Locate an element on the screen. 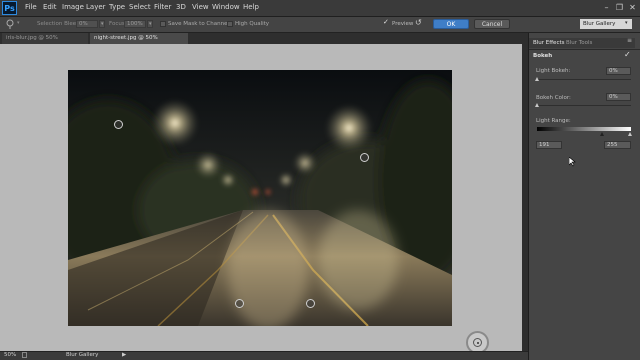 The height and width of the screenshot is (360, 640). menu-window: Window is located at coordinates (226, 7).